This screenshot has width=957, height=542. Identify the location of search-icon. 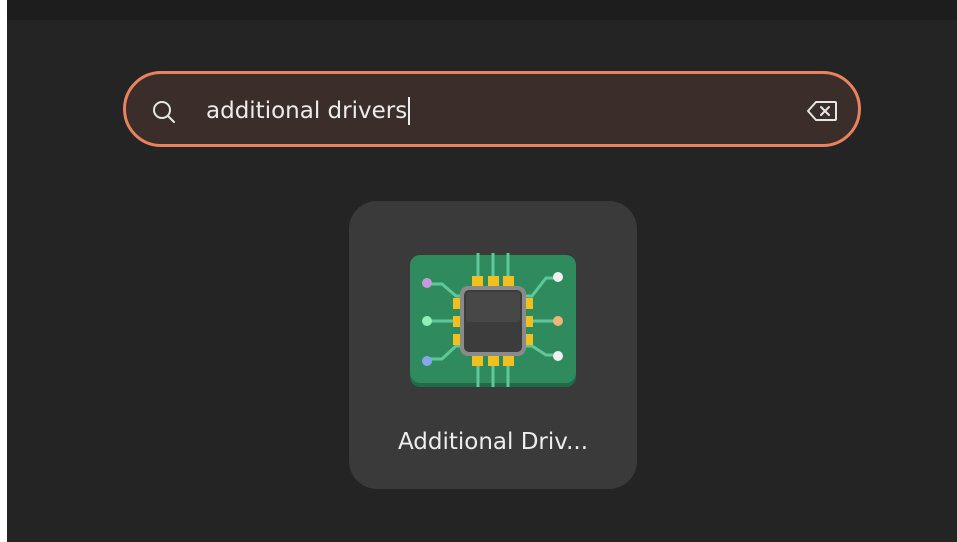
(164, 112).